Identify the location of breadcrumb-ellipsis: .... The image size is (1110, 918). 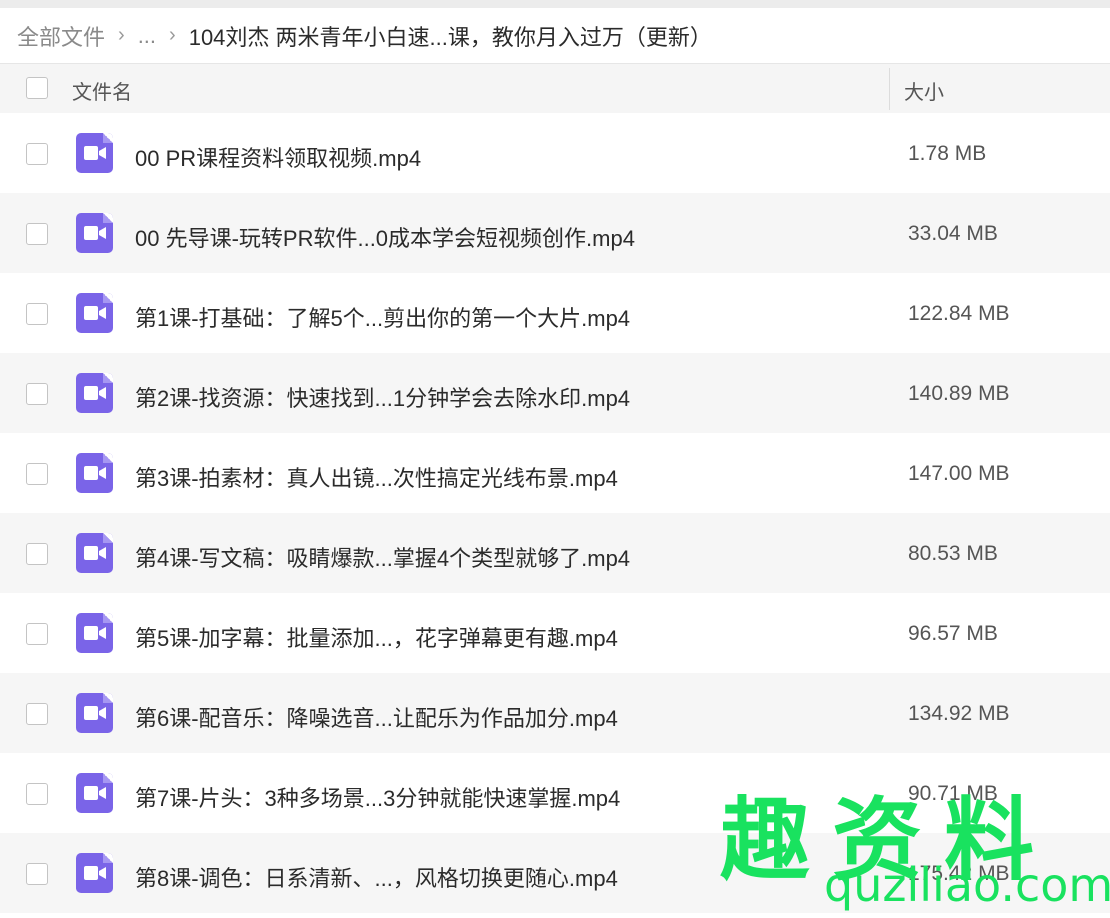
(147, 36).